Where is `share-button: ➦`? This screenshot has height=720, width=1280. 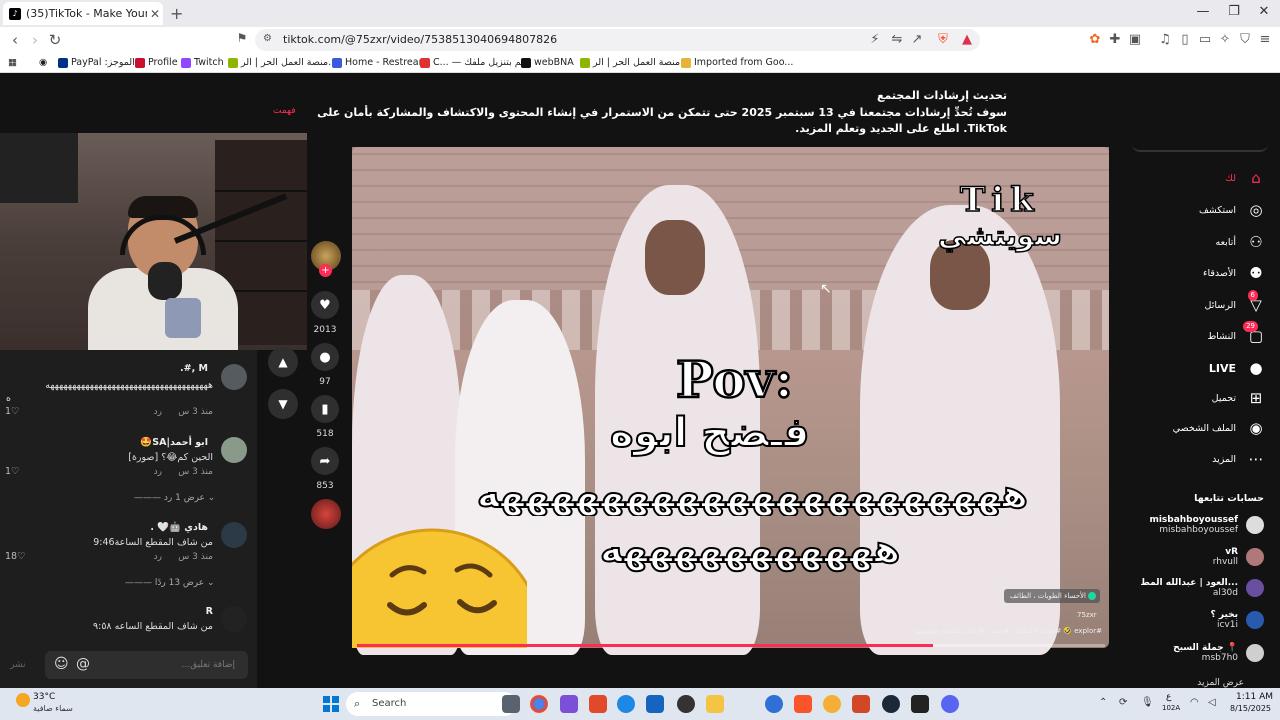 share-button: ➦ is located at coordinates (325, 461).